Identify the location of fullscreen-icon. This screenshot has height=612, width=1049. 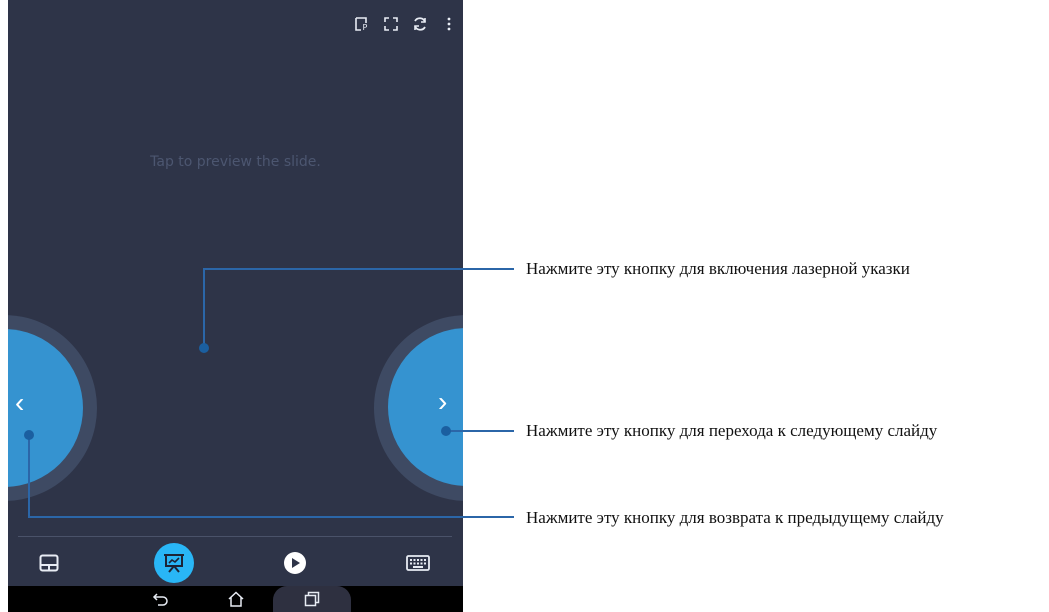
(390, 24).